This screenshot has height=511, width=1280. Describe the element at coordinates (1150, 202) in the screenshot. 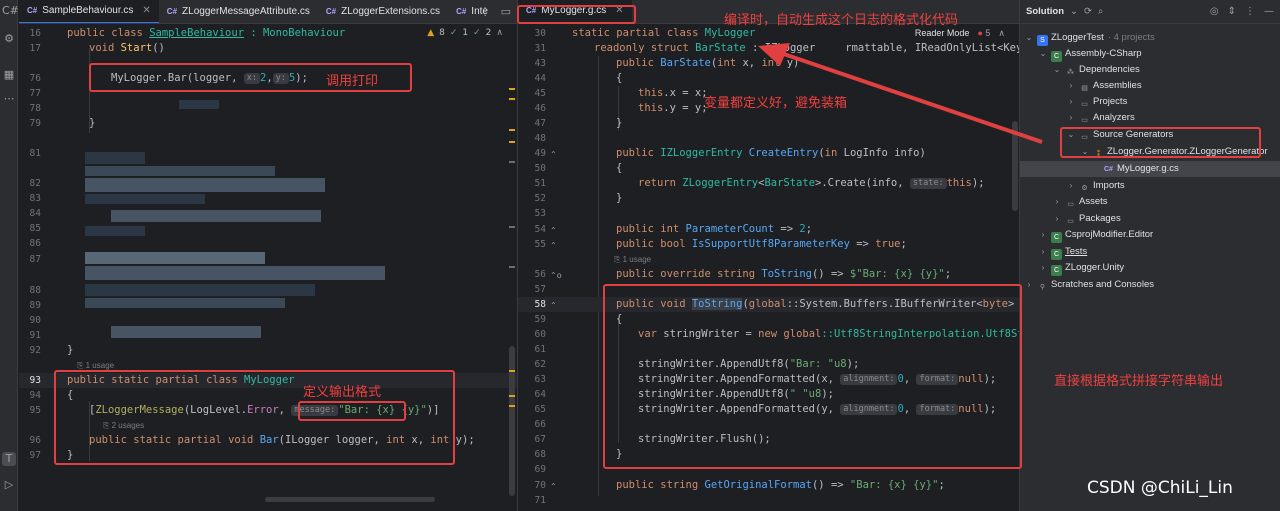

I see `tree-item-assets: › ▭ Assets` at that location.